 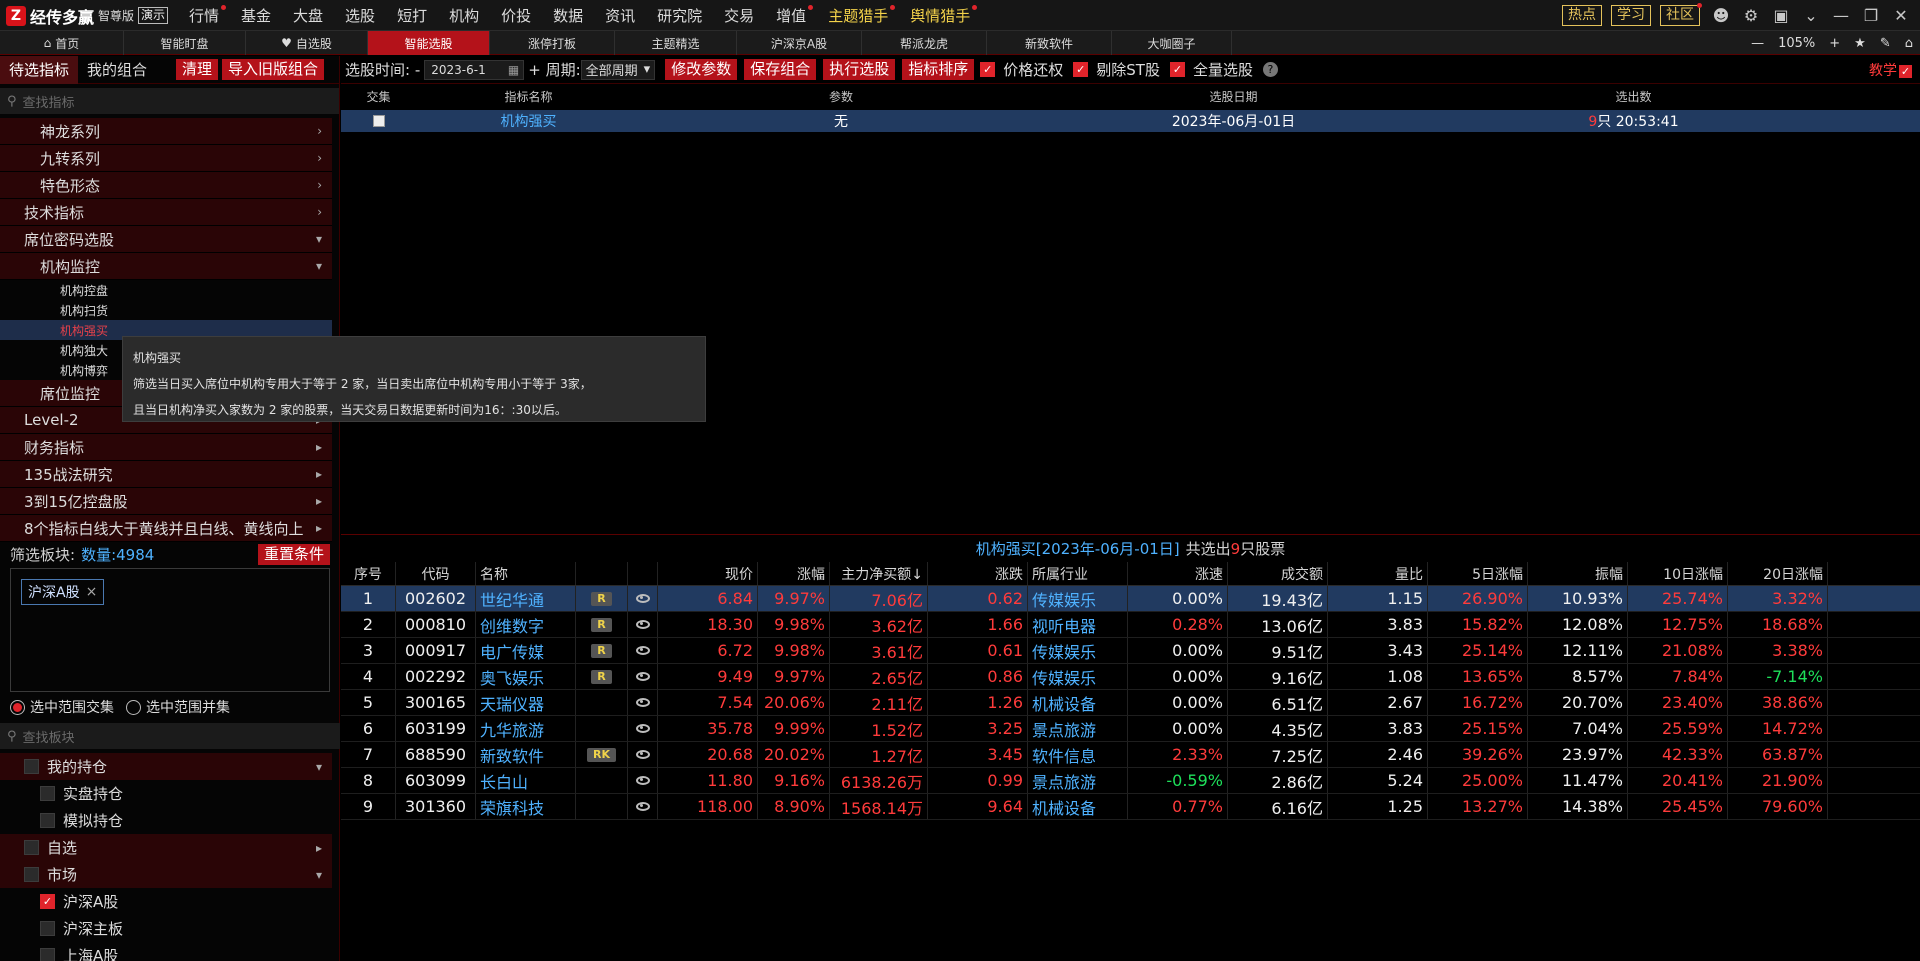 What do you see at coordinates (552, 43) in the screenshot?
I see `tab-4: 涨停打板` at bounding box center [552, 43].